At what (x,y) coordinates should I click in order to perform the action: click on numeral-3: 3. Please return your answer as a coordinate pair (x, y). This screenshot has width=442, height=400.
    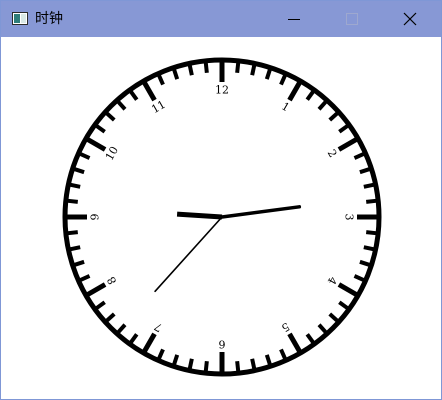
    Looking at the image, I should click on (349, 217).